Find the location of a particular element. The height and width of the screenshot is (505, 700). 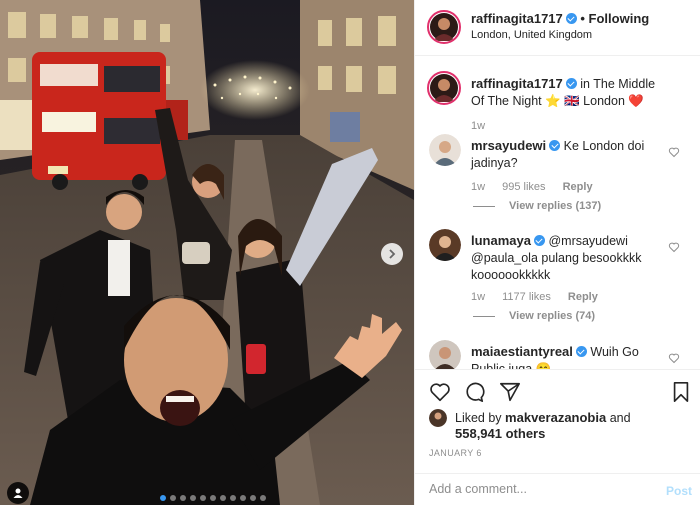

carousel-indicator is located at coordinates (213, 498).